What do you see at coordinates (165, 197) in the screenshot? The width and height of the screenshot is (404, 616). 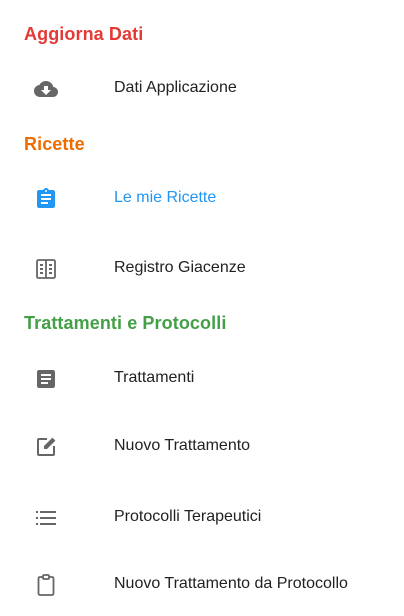 I see `menu-item-label: Le mie Ricette` at bounding box center [165, 197].